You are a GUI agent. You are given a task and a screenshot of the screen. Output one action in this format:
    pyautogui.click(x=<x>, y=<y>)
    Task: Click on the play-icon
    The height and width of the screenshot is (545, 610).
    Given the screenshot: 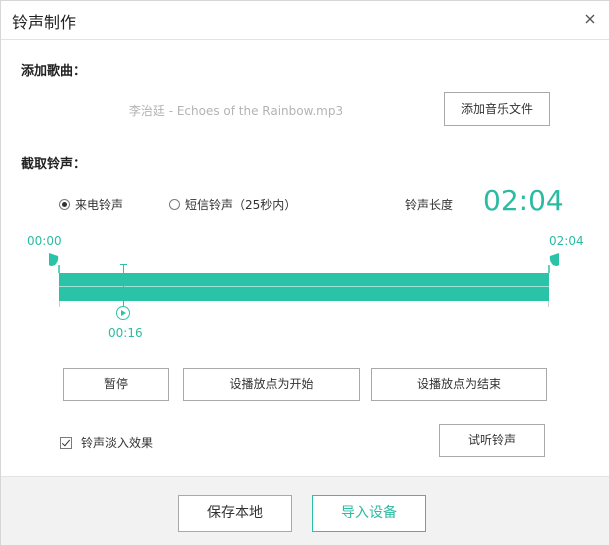 What is the action you would take?
    pyautogui.click(x=123, y=313)
    